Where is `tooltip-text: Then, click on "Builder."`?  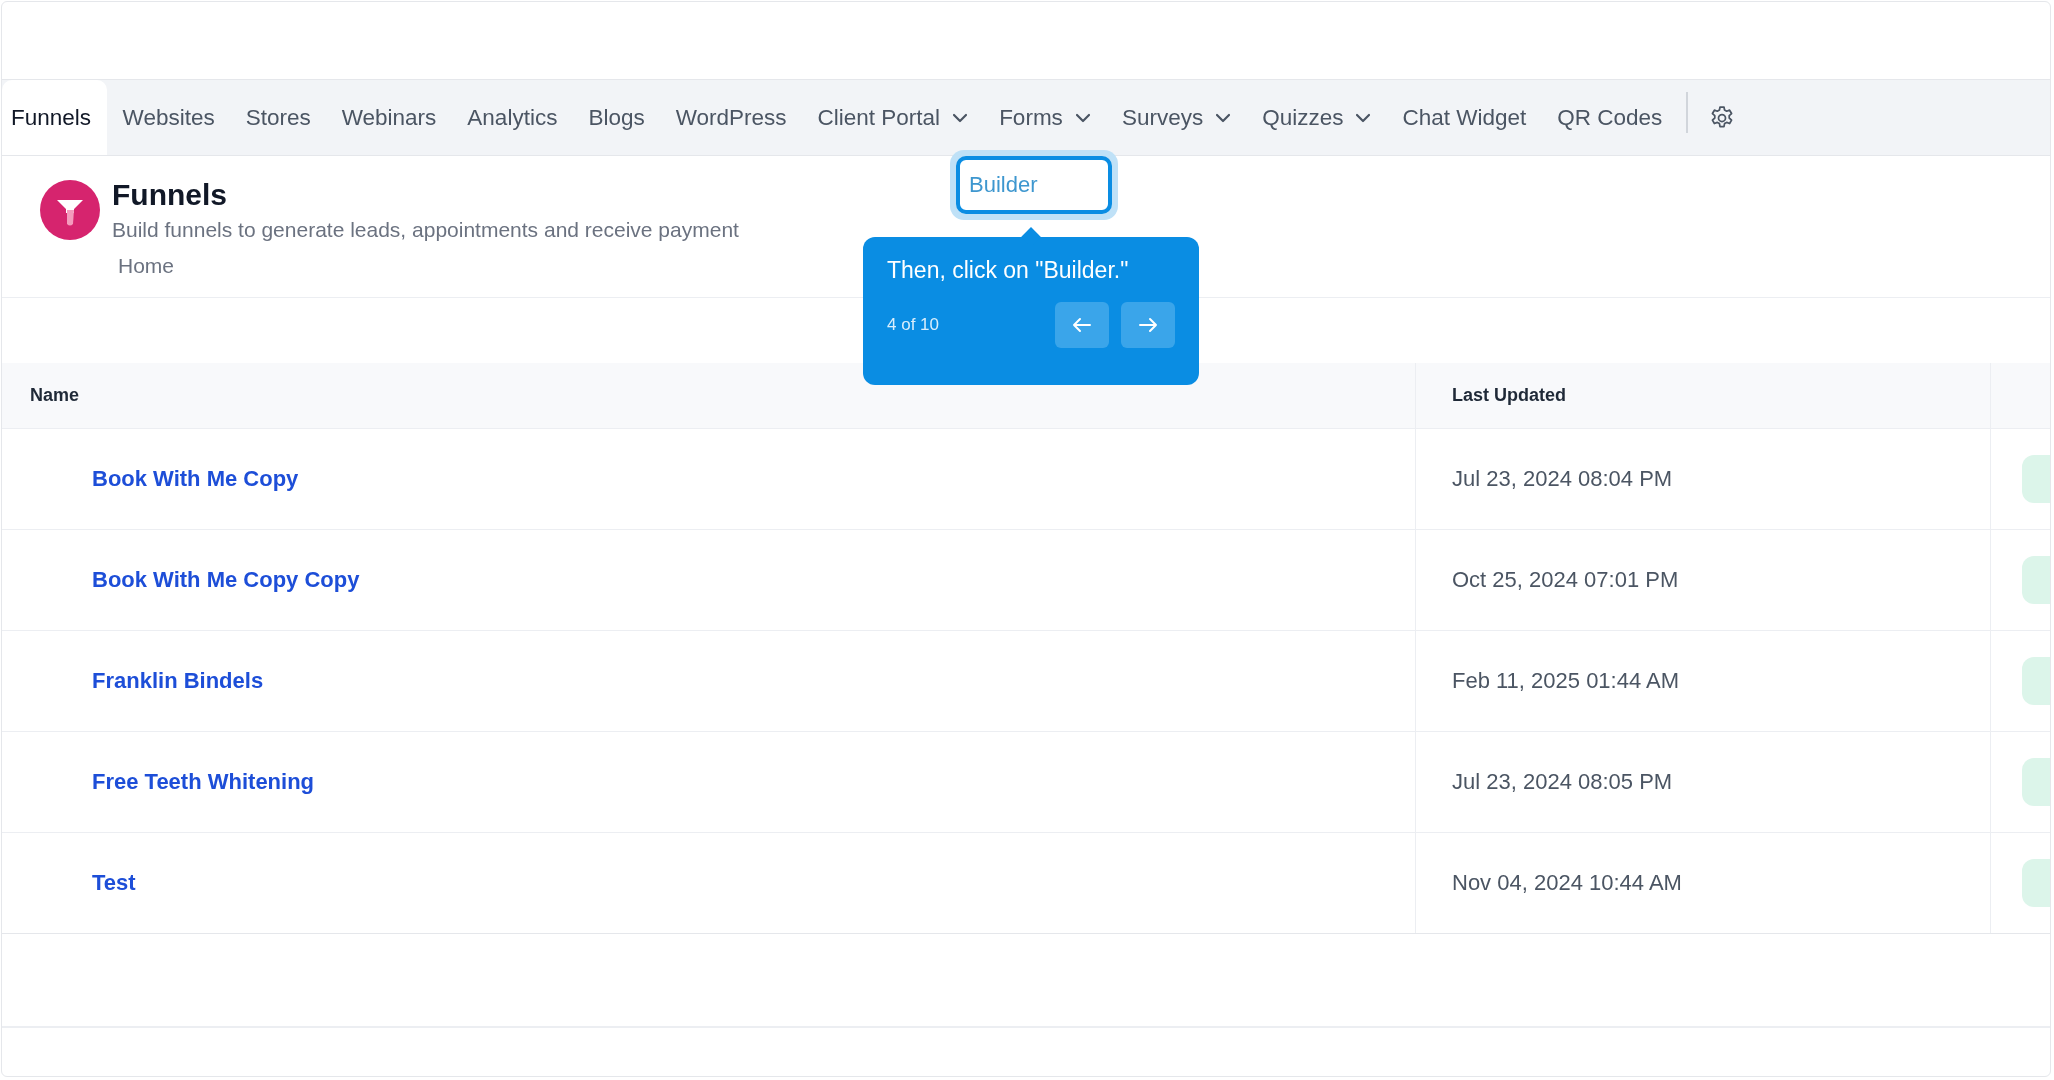
tooltip-text: Then, click on "Builder." is located at coordinates (1008, 270).